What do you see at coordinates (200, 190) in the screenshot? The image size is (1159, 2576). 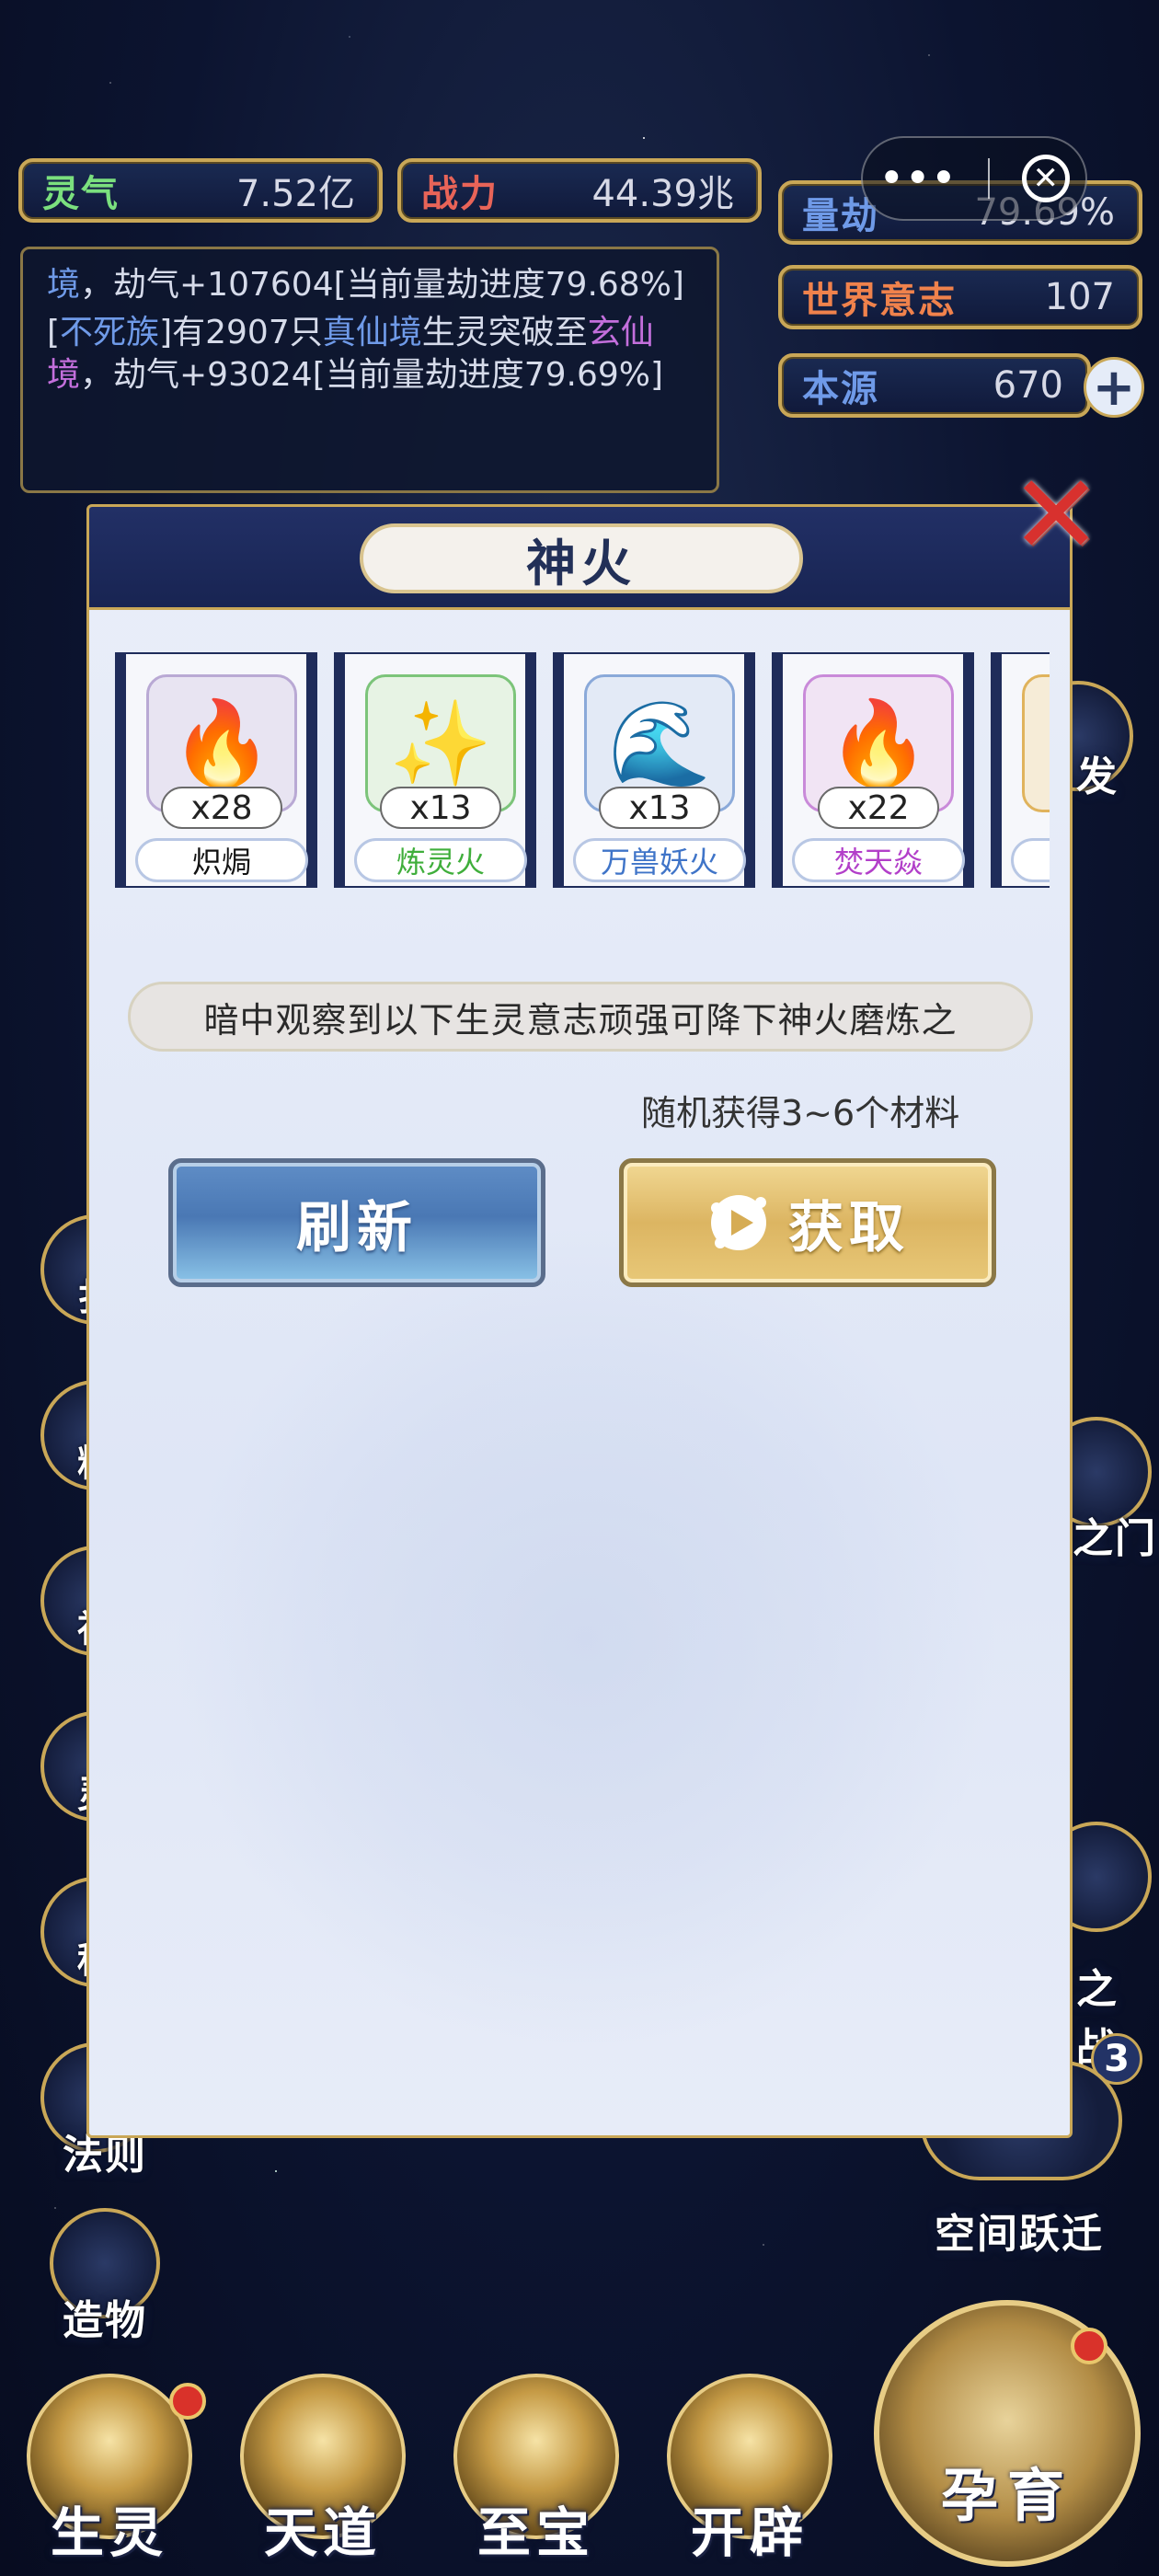 I see `lingqi-stat: 灵气 7.52亿` at bounding box center [200, 190].